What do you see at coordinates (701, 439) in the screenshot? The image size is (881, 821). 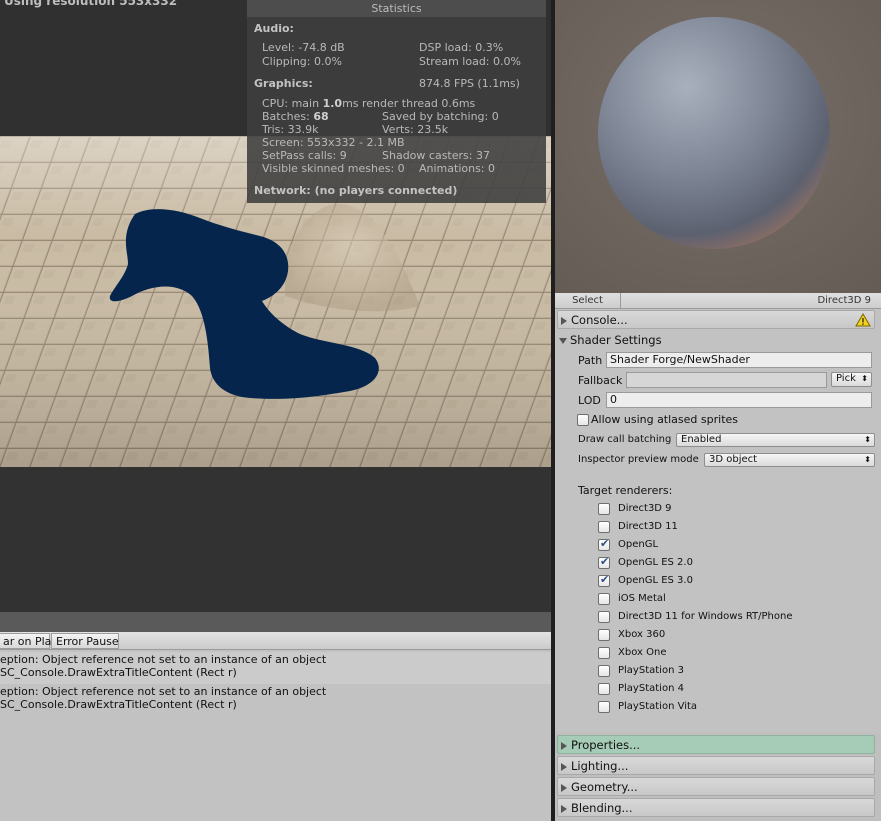 I see `draw-call-batching-value: Enabled` at bounding box center [701, 439].